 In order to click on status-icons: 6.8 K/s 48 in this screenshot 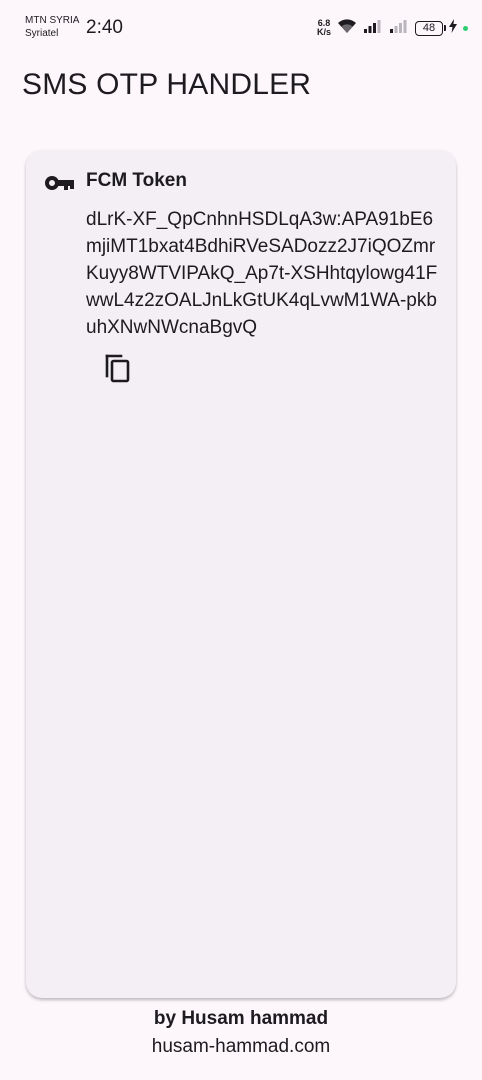, I will do `click(392, 28)`.